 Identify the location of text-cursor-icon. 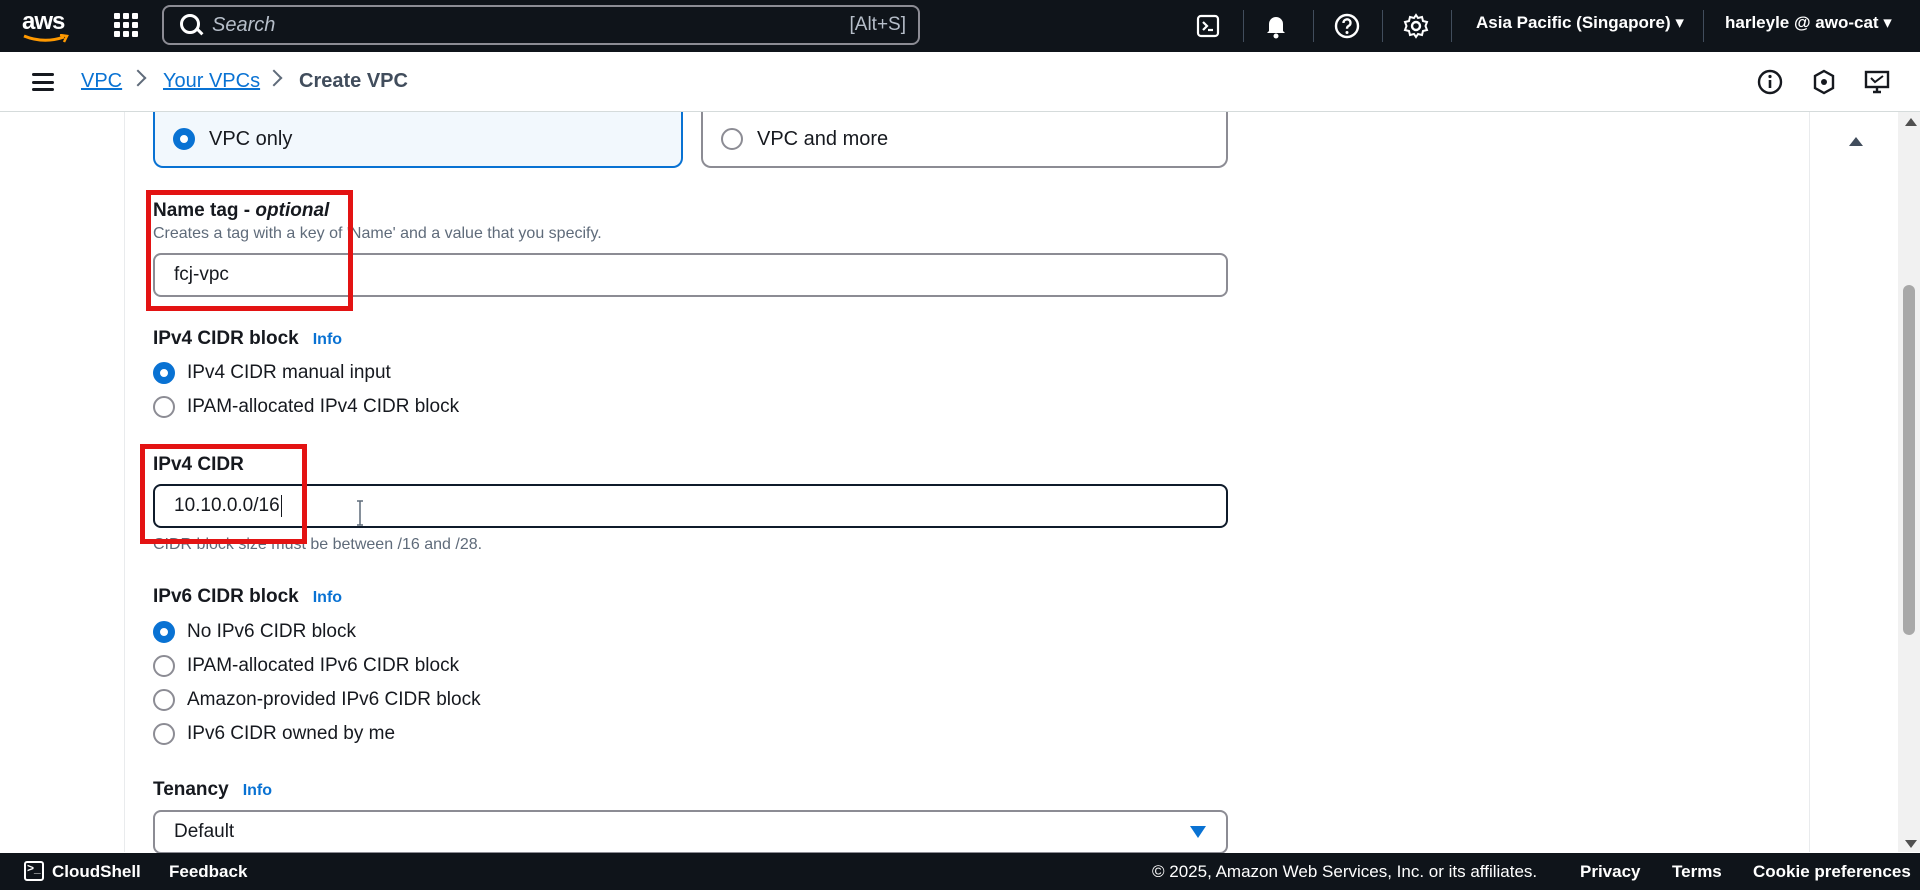
(360, 513).